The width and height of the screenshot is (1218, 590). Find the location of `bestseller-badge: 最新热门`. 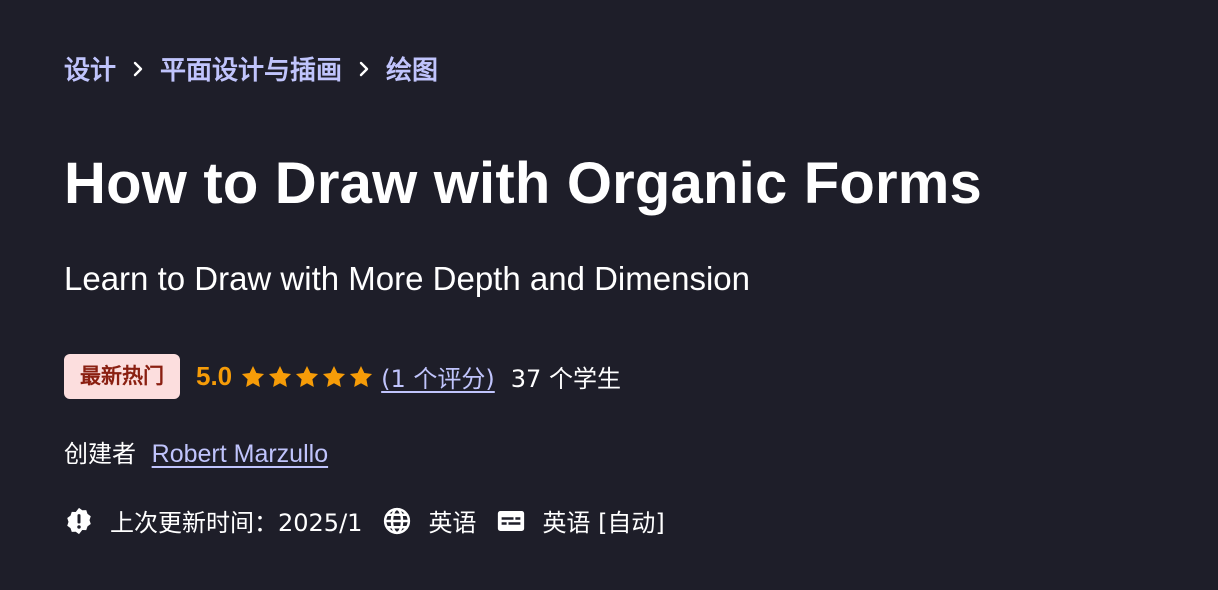

bestseller-badge: 最新热门 is located at coordinates (122, 376).